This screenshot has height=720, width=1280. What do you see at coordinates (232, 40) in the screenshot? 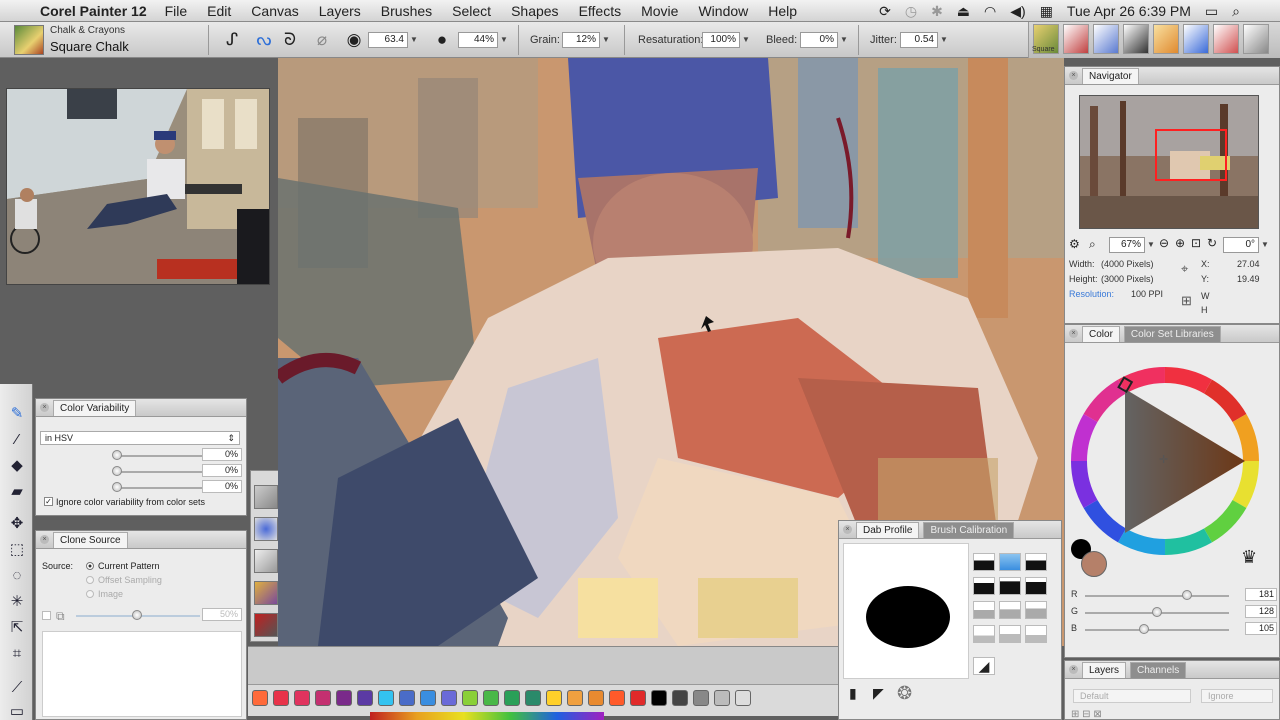
I see `stroke-freehand-icon: ᔑ` at bounding box center [232, 40].